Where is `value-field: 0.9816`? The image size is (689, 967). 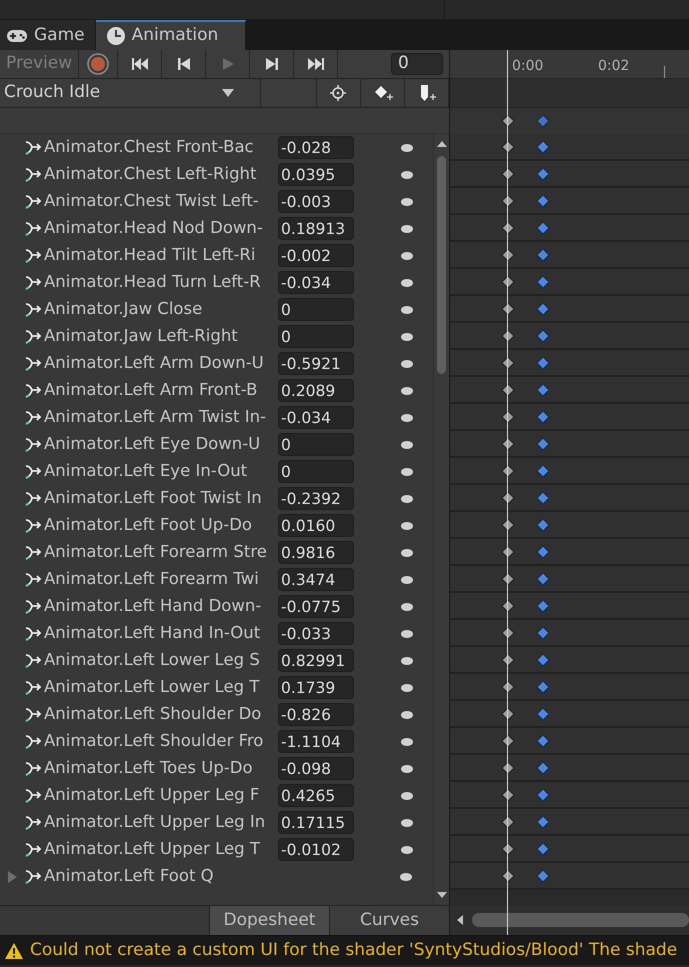
value-field: 0.9816 is located at coordinates (316, 552).